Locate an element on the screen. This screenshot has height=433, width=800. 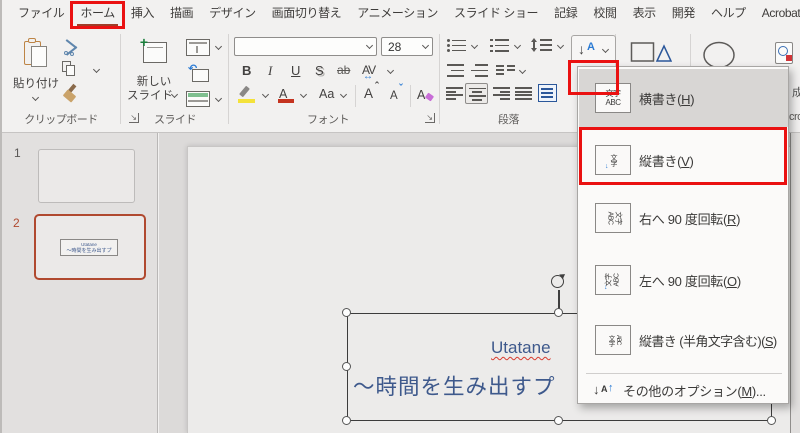
section-icon is located at coordinates (198, 99).